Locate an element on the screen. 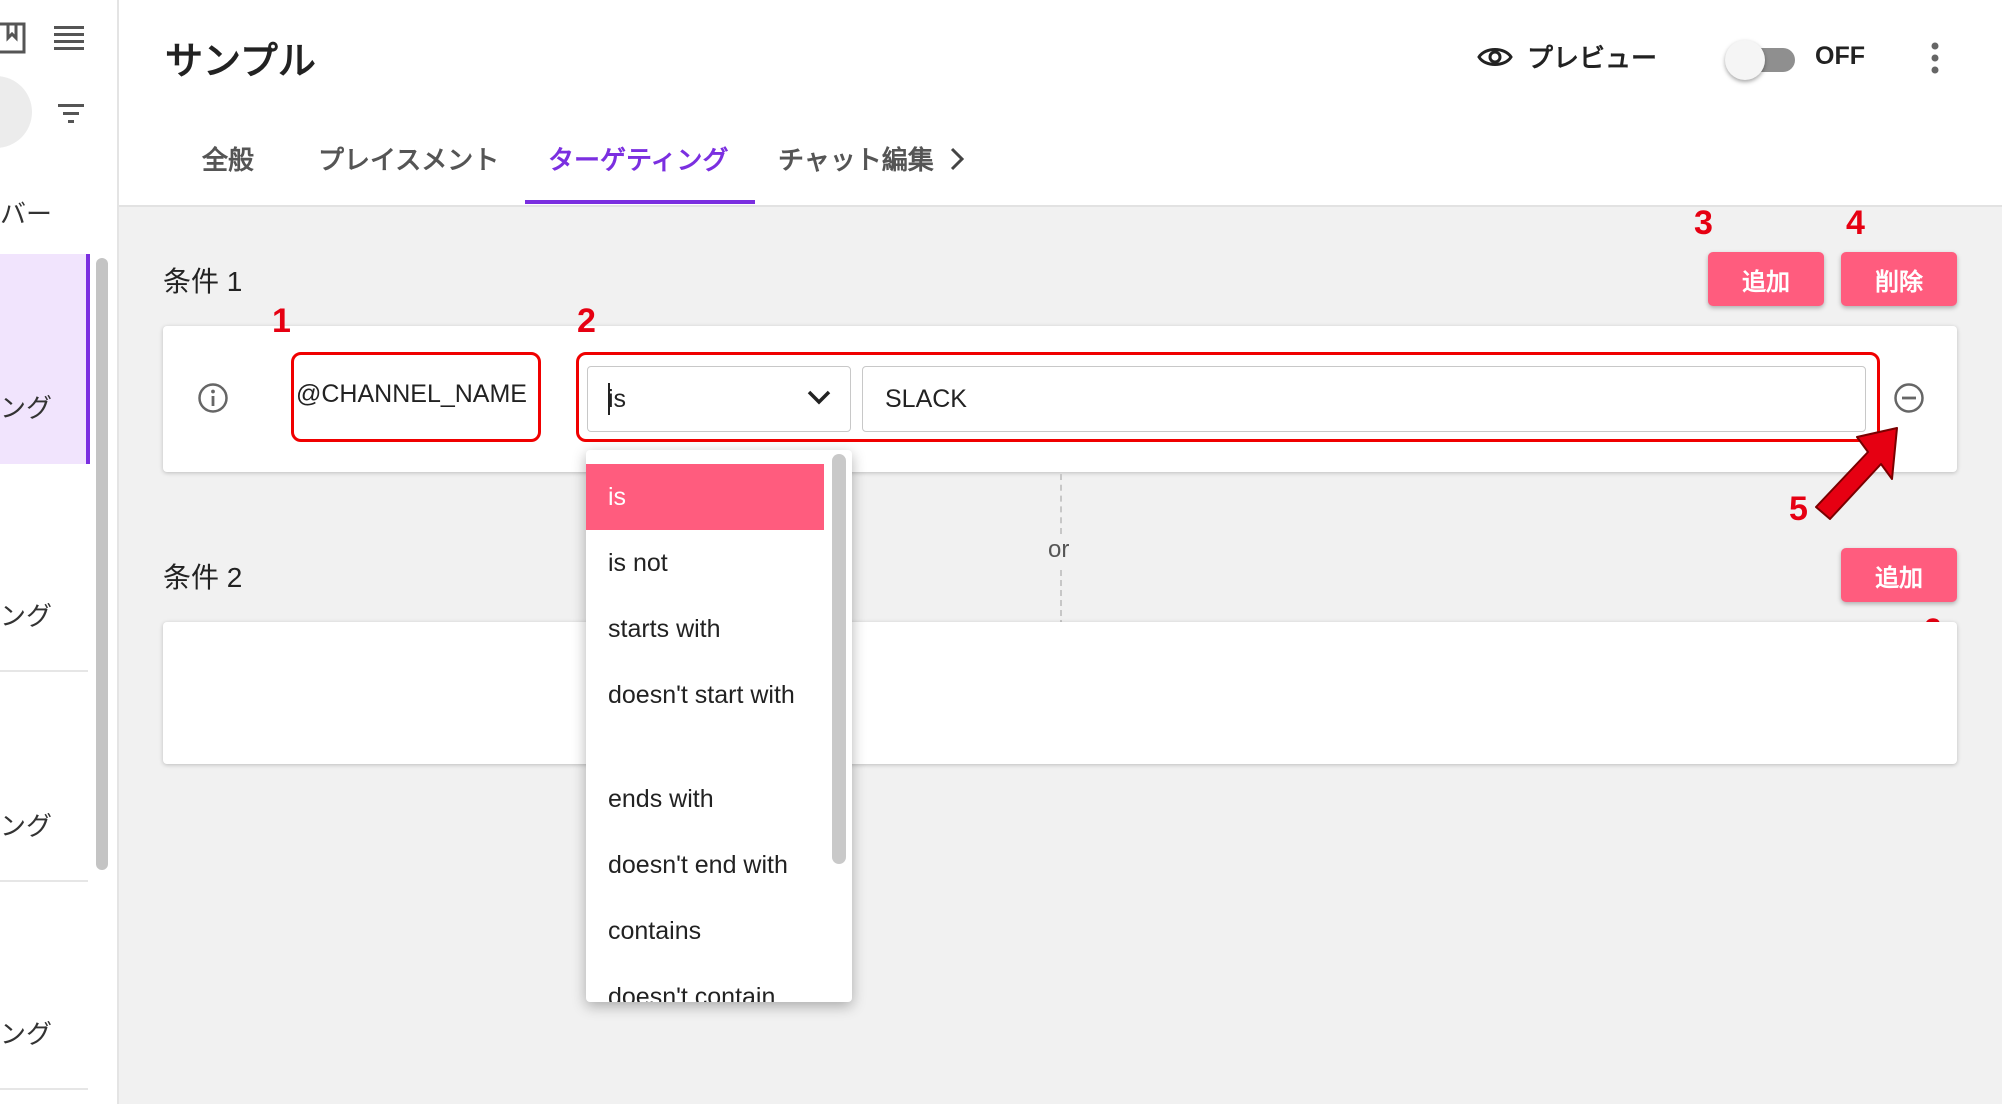 The height and width of the screenshot is (1104, 2002). dropdown-option-doesnt-contain: doesn't contain is located at coordinates (705, 983).